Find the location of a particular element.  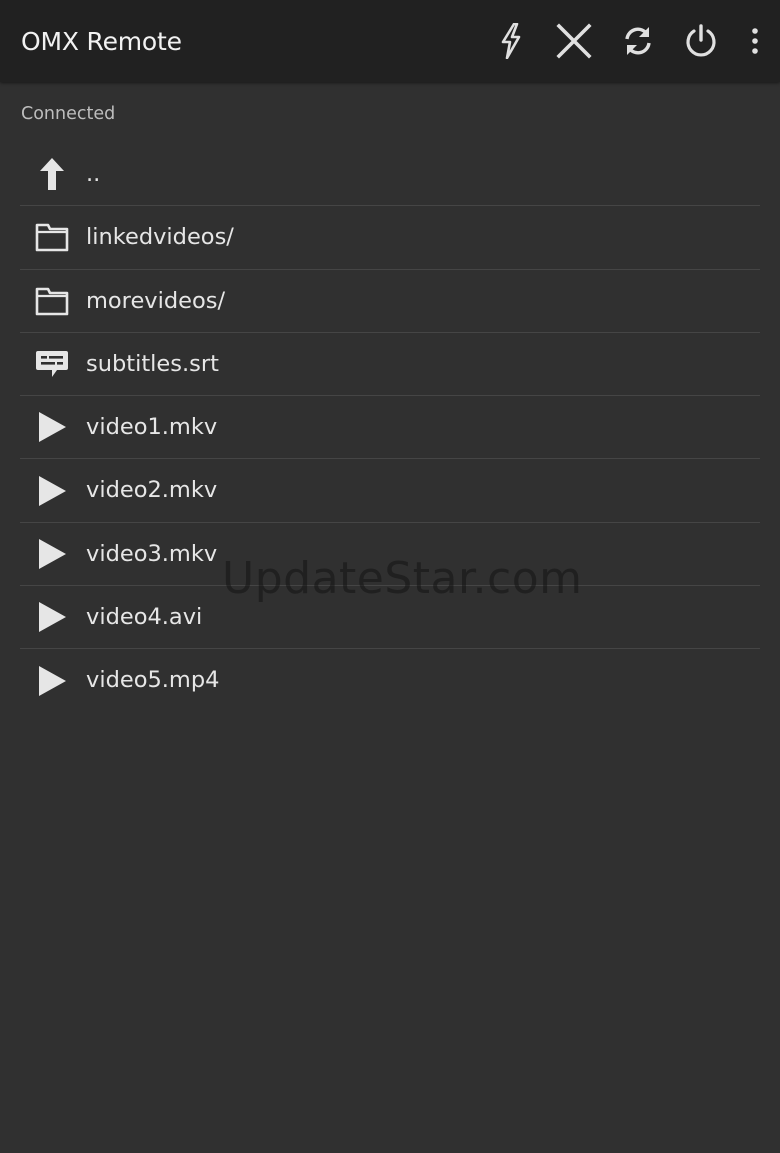

list-item-parent-directory: .. is located at coordinates (390, 175).